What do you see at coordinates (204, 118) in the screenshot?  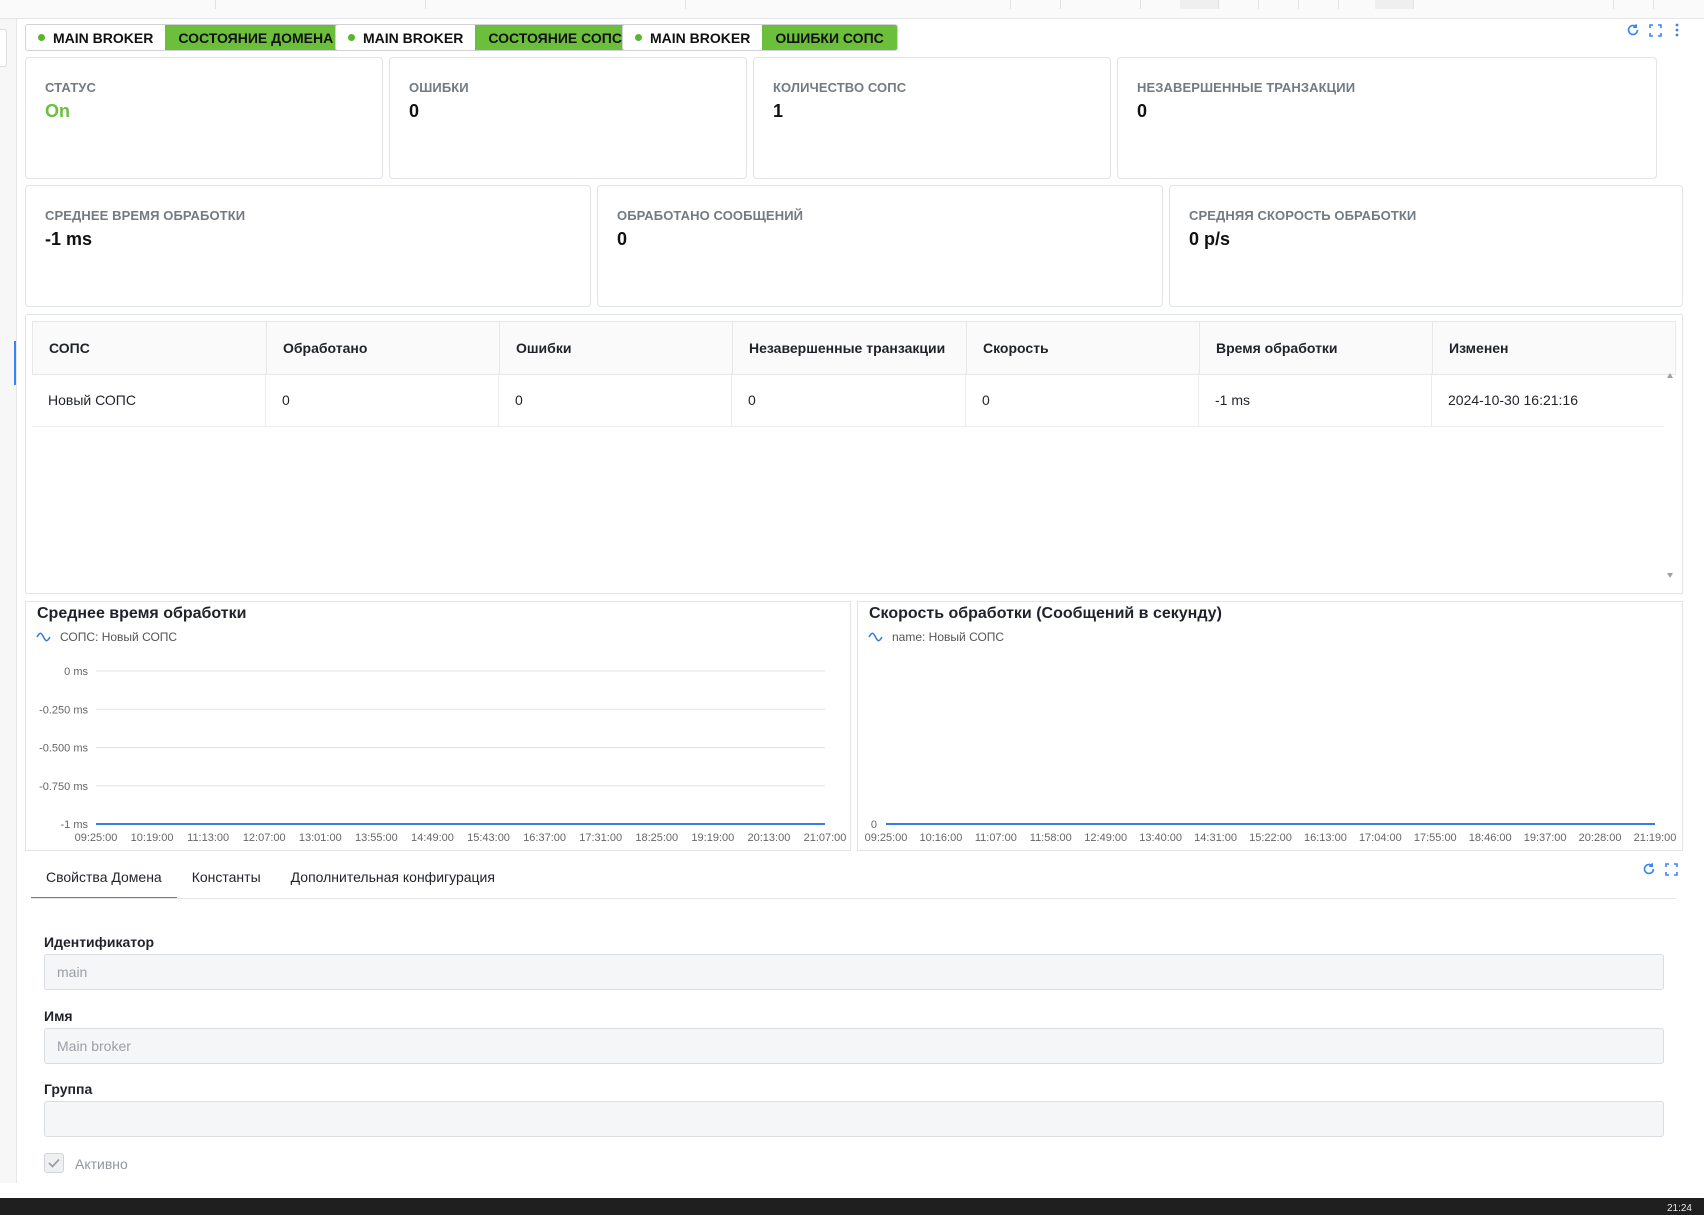 I see `stat-card-status: СТАТУС On` at bounding box center [204, 118].